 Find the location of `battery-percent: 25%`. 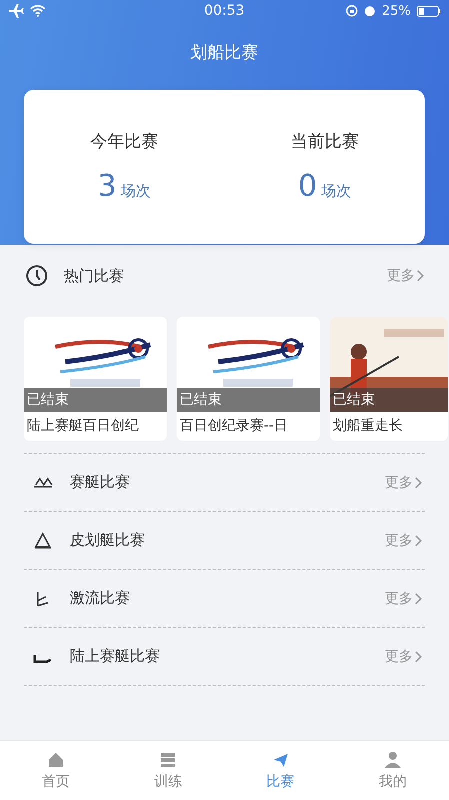

battery-percent: 25% is located at coordinates (396, 11).